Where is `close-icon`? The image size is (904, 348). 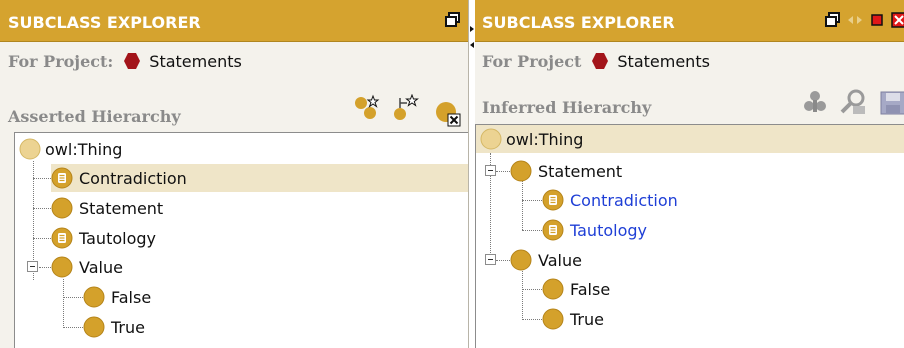
close-icon is located at coordinates (897, 20).